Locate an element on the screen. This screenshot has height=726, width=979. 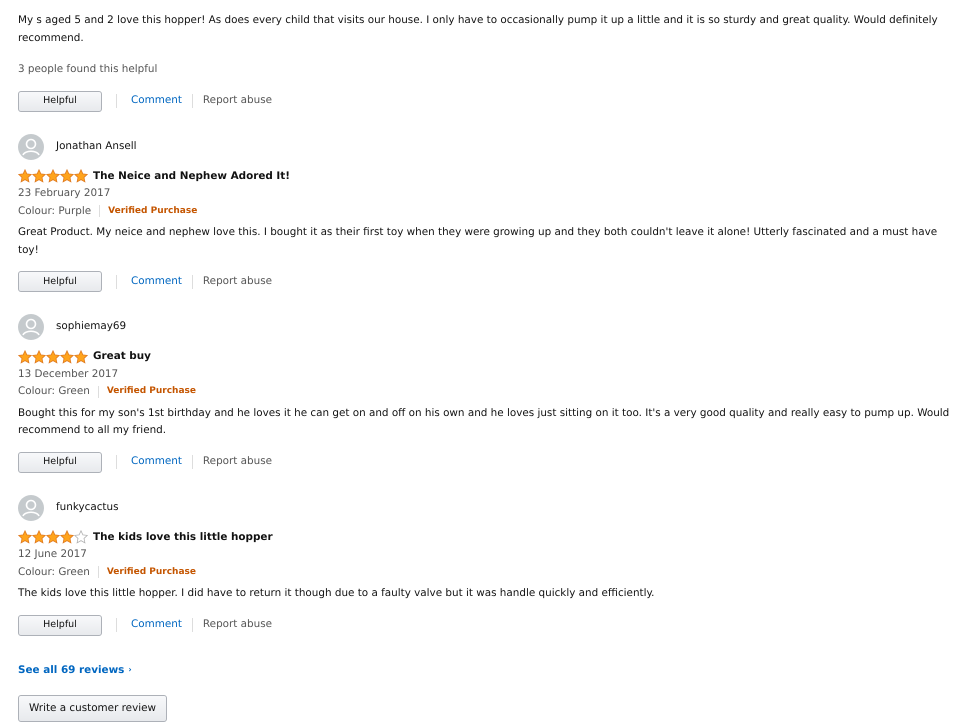
reviewer-name: Jonathan Ansell is located at coordinates (96, 146).